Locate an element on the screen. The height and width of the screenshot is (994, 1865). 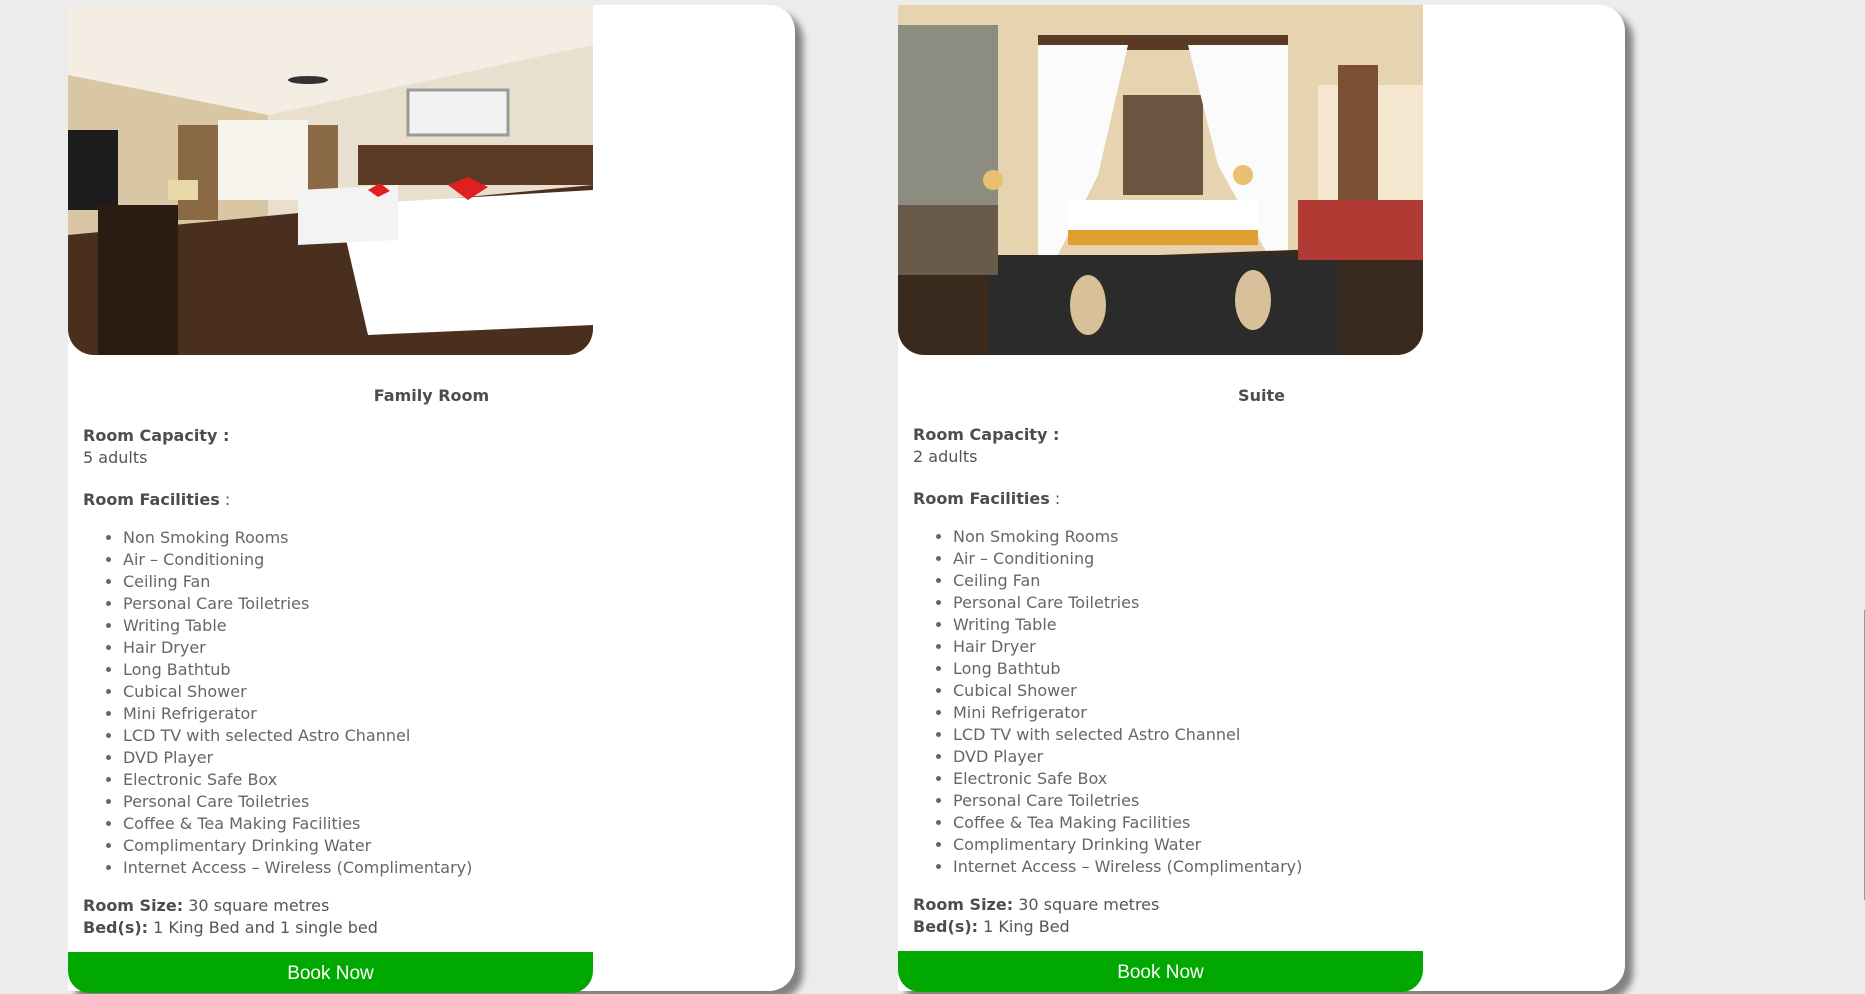
room-title: Family Room is located at coordinates (431, 395).